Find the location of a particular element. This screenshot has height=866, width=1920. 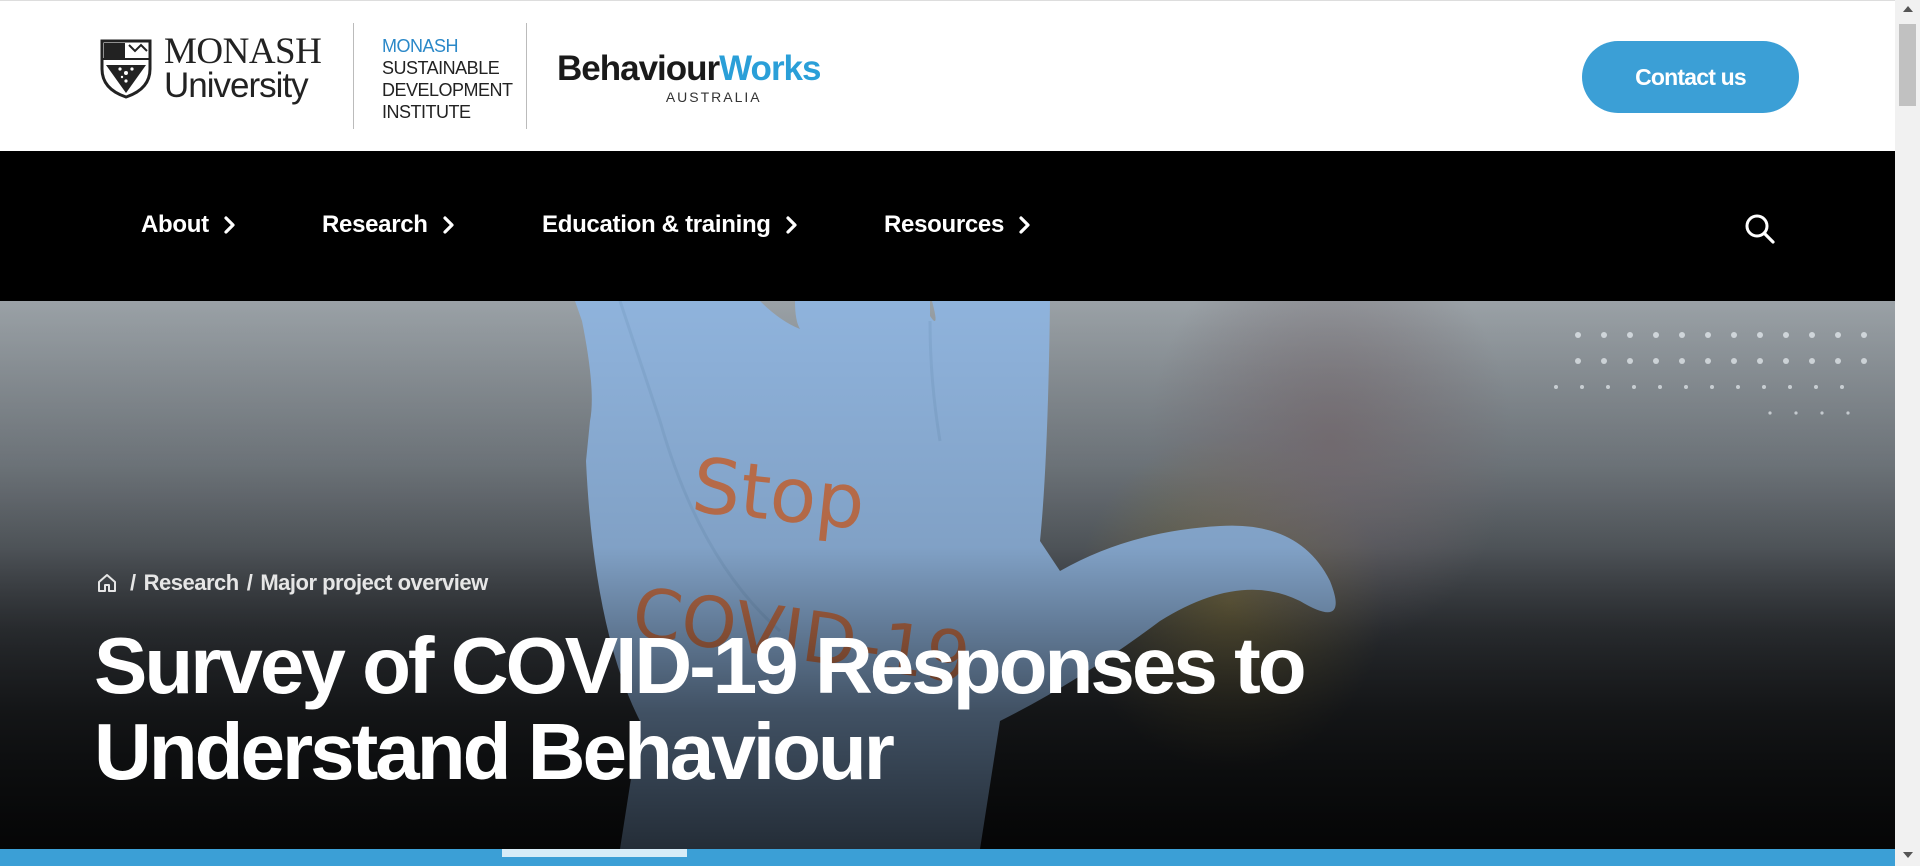

nav-item-label: Resources is located at coordinates (944, 224).